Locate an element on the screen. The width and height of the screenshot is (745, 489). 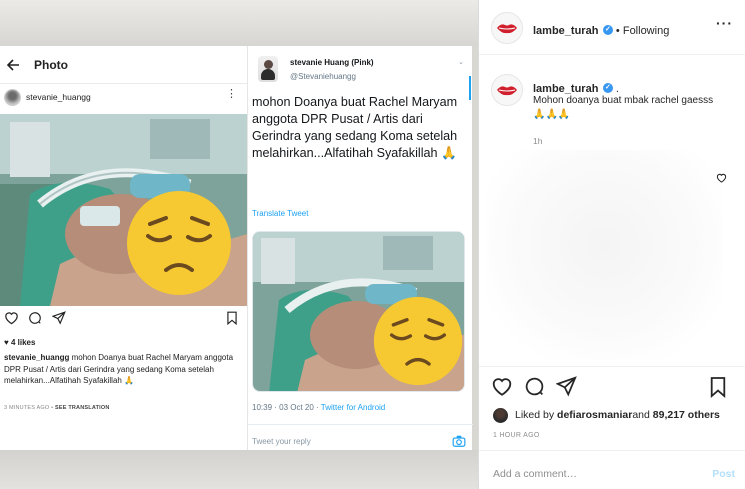
heart-icon: ♥ is located at coordinates (6, 342).